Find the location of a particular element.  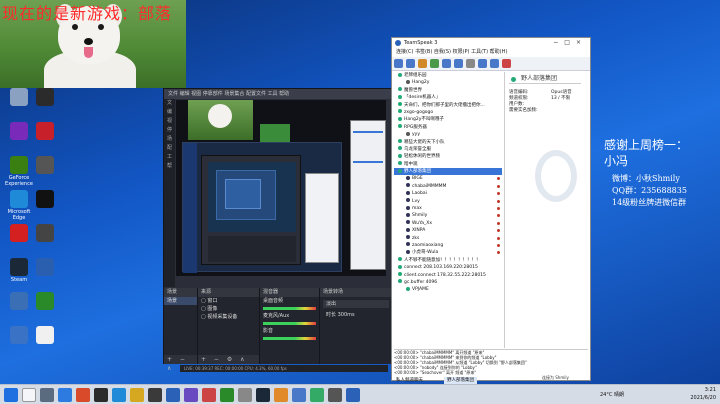

tree-item: XINPA is located at coordinates (448, 230).